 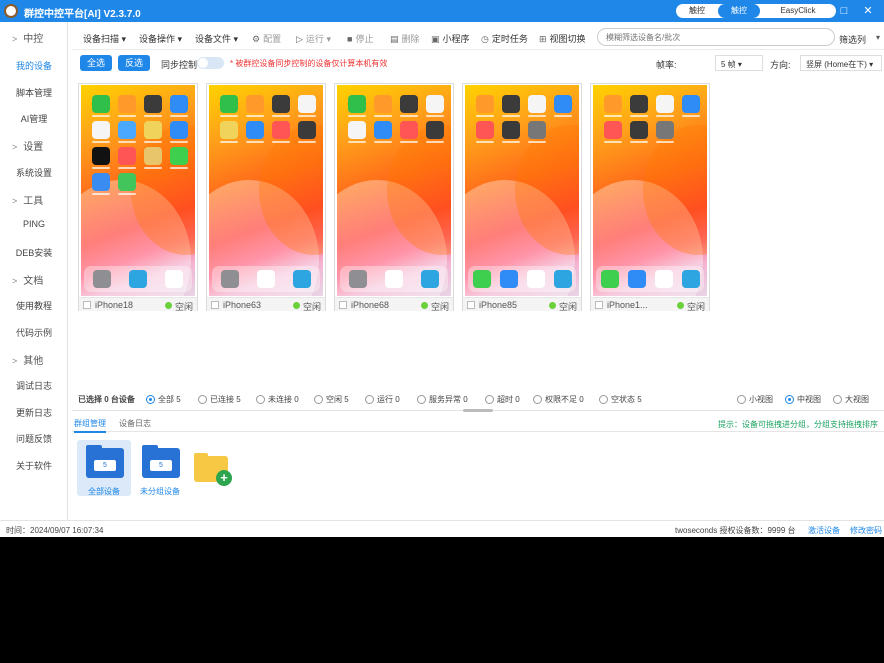 What do you see at coordinates (478, 410) in the screenshot?
I see `splitter-grip` at bounding box center [478, 410].